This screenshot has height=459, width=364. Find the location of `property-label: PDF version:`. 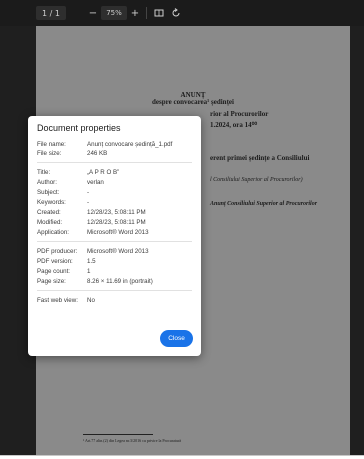

property-label: PDF version: is located at coordinates (55, 261).